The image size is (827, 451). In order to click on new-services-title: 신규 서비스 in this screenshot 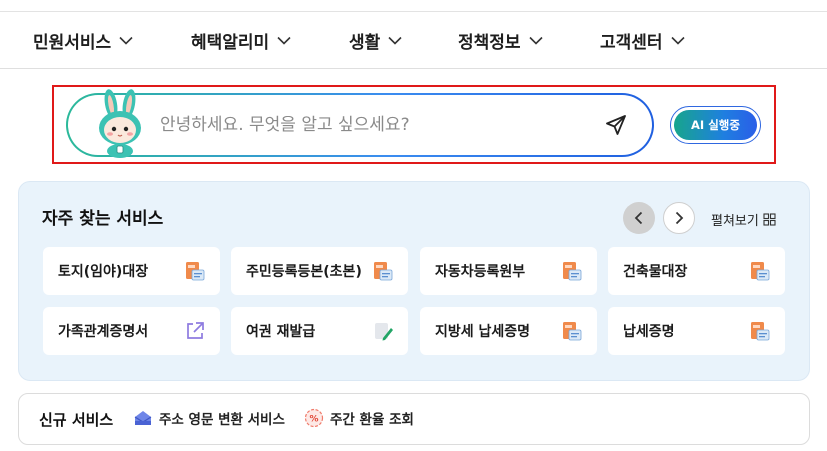, I will do `click(76, 420)`.